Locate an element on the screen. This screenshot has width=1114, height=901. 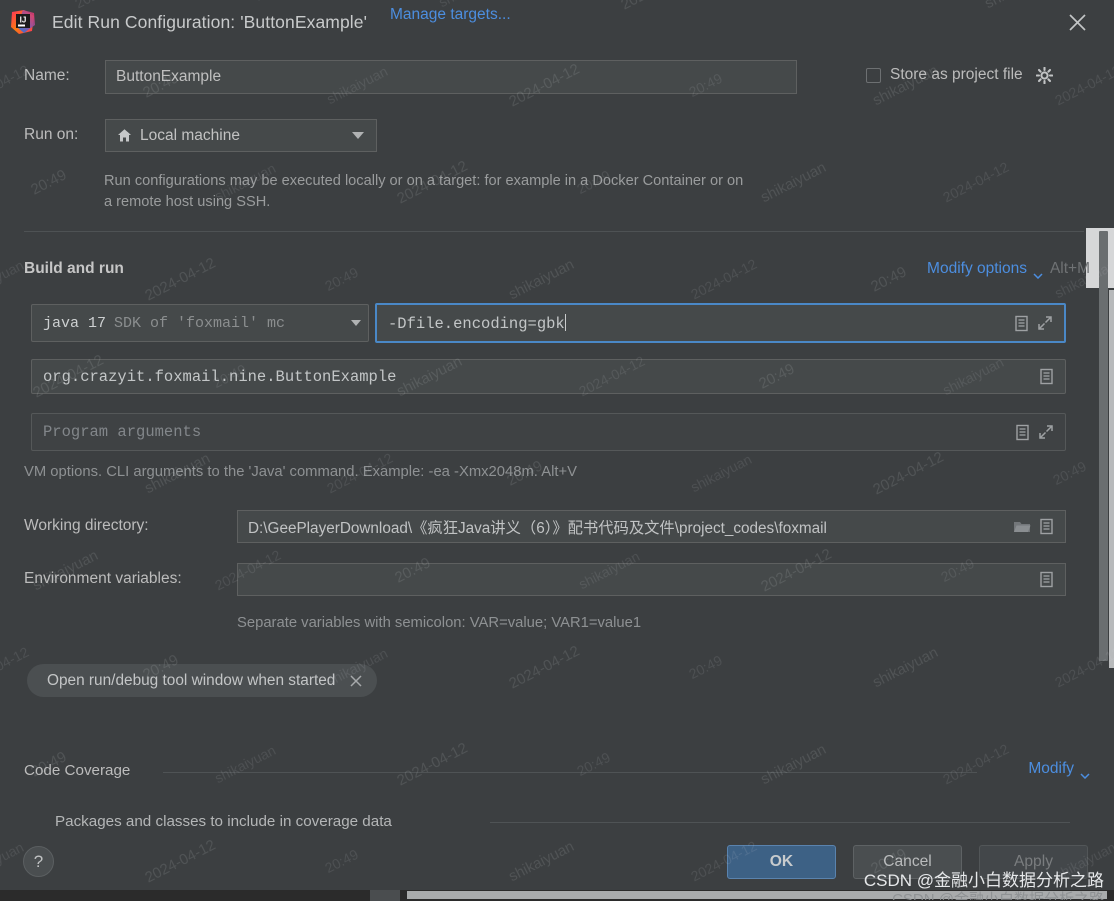
intellij-idea-logo-icon: IJ is located at coordinates (23, 22).